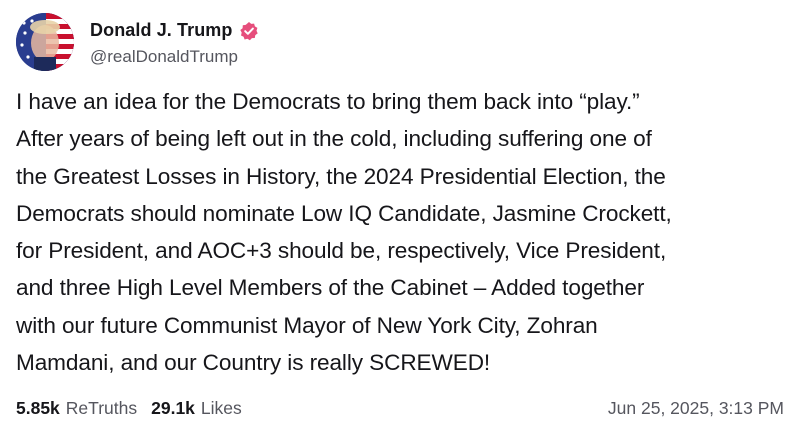  I want to click on retruths-count: 5.85k, so click(38, 407).